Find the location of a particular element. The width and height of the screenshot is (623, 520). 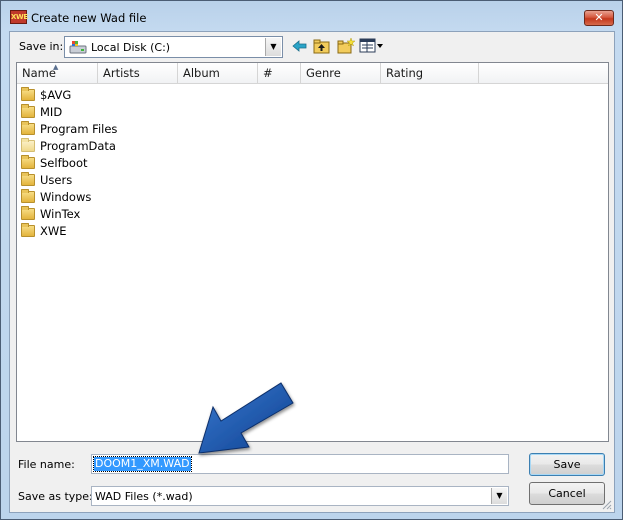

list-item-label: WinTex is located at coordinates (60, 214).